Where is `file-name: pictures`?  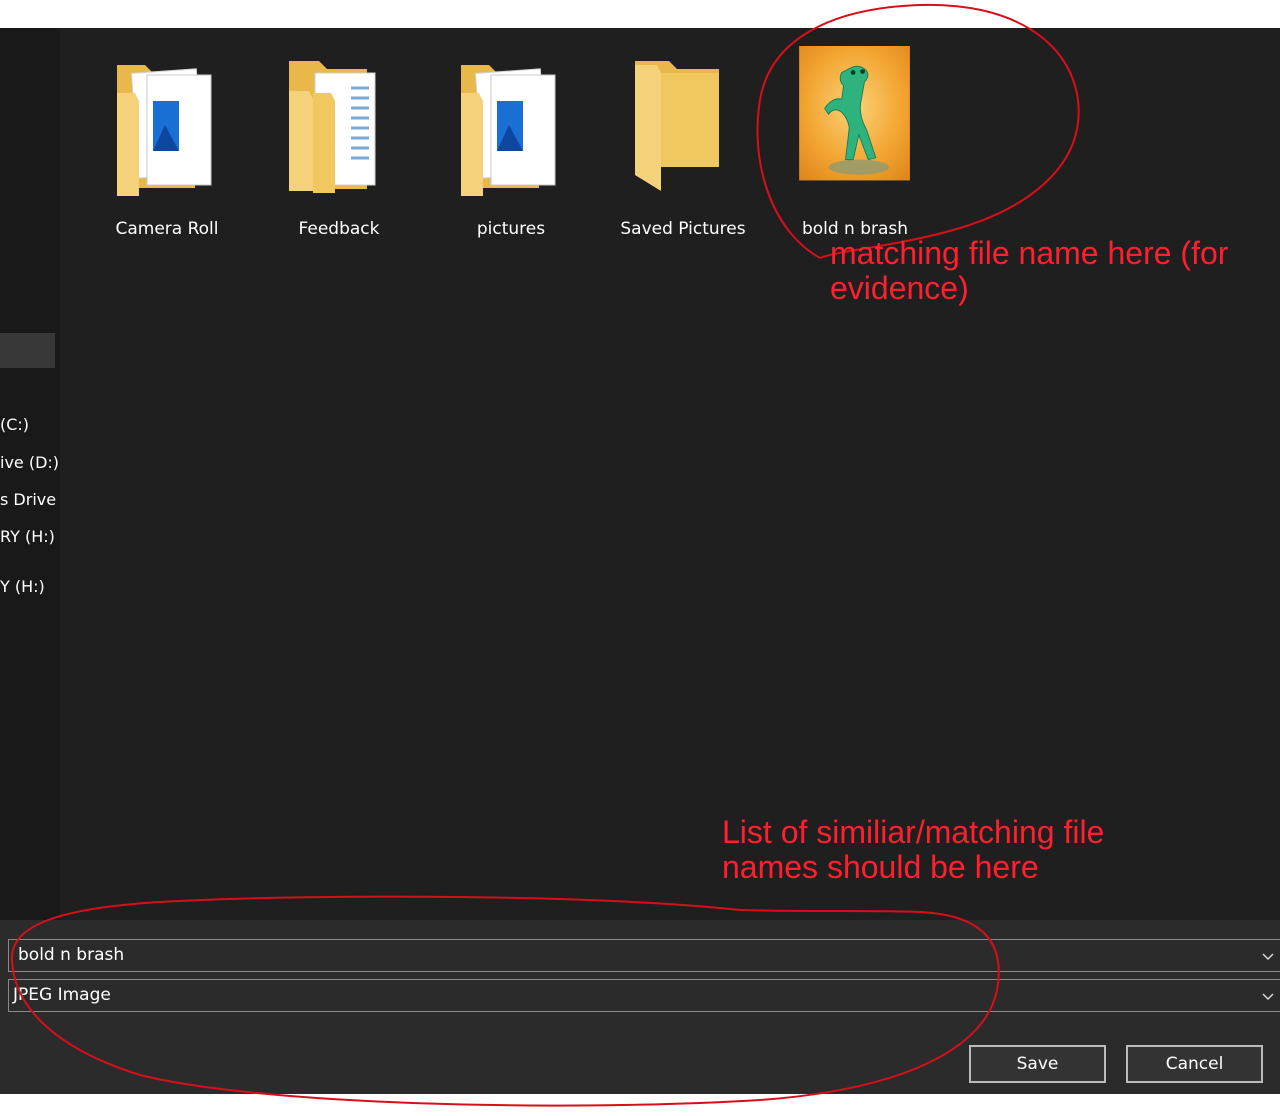 file-name: pictures is located at coordinates (511, 229).